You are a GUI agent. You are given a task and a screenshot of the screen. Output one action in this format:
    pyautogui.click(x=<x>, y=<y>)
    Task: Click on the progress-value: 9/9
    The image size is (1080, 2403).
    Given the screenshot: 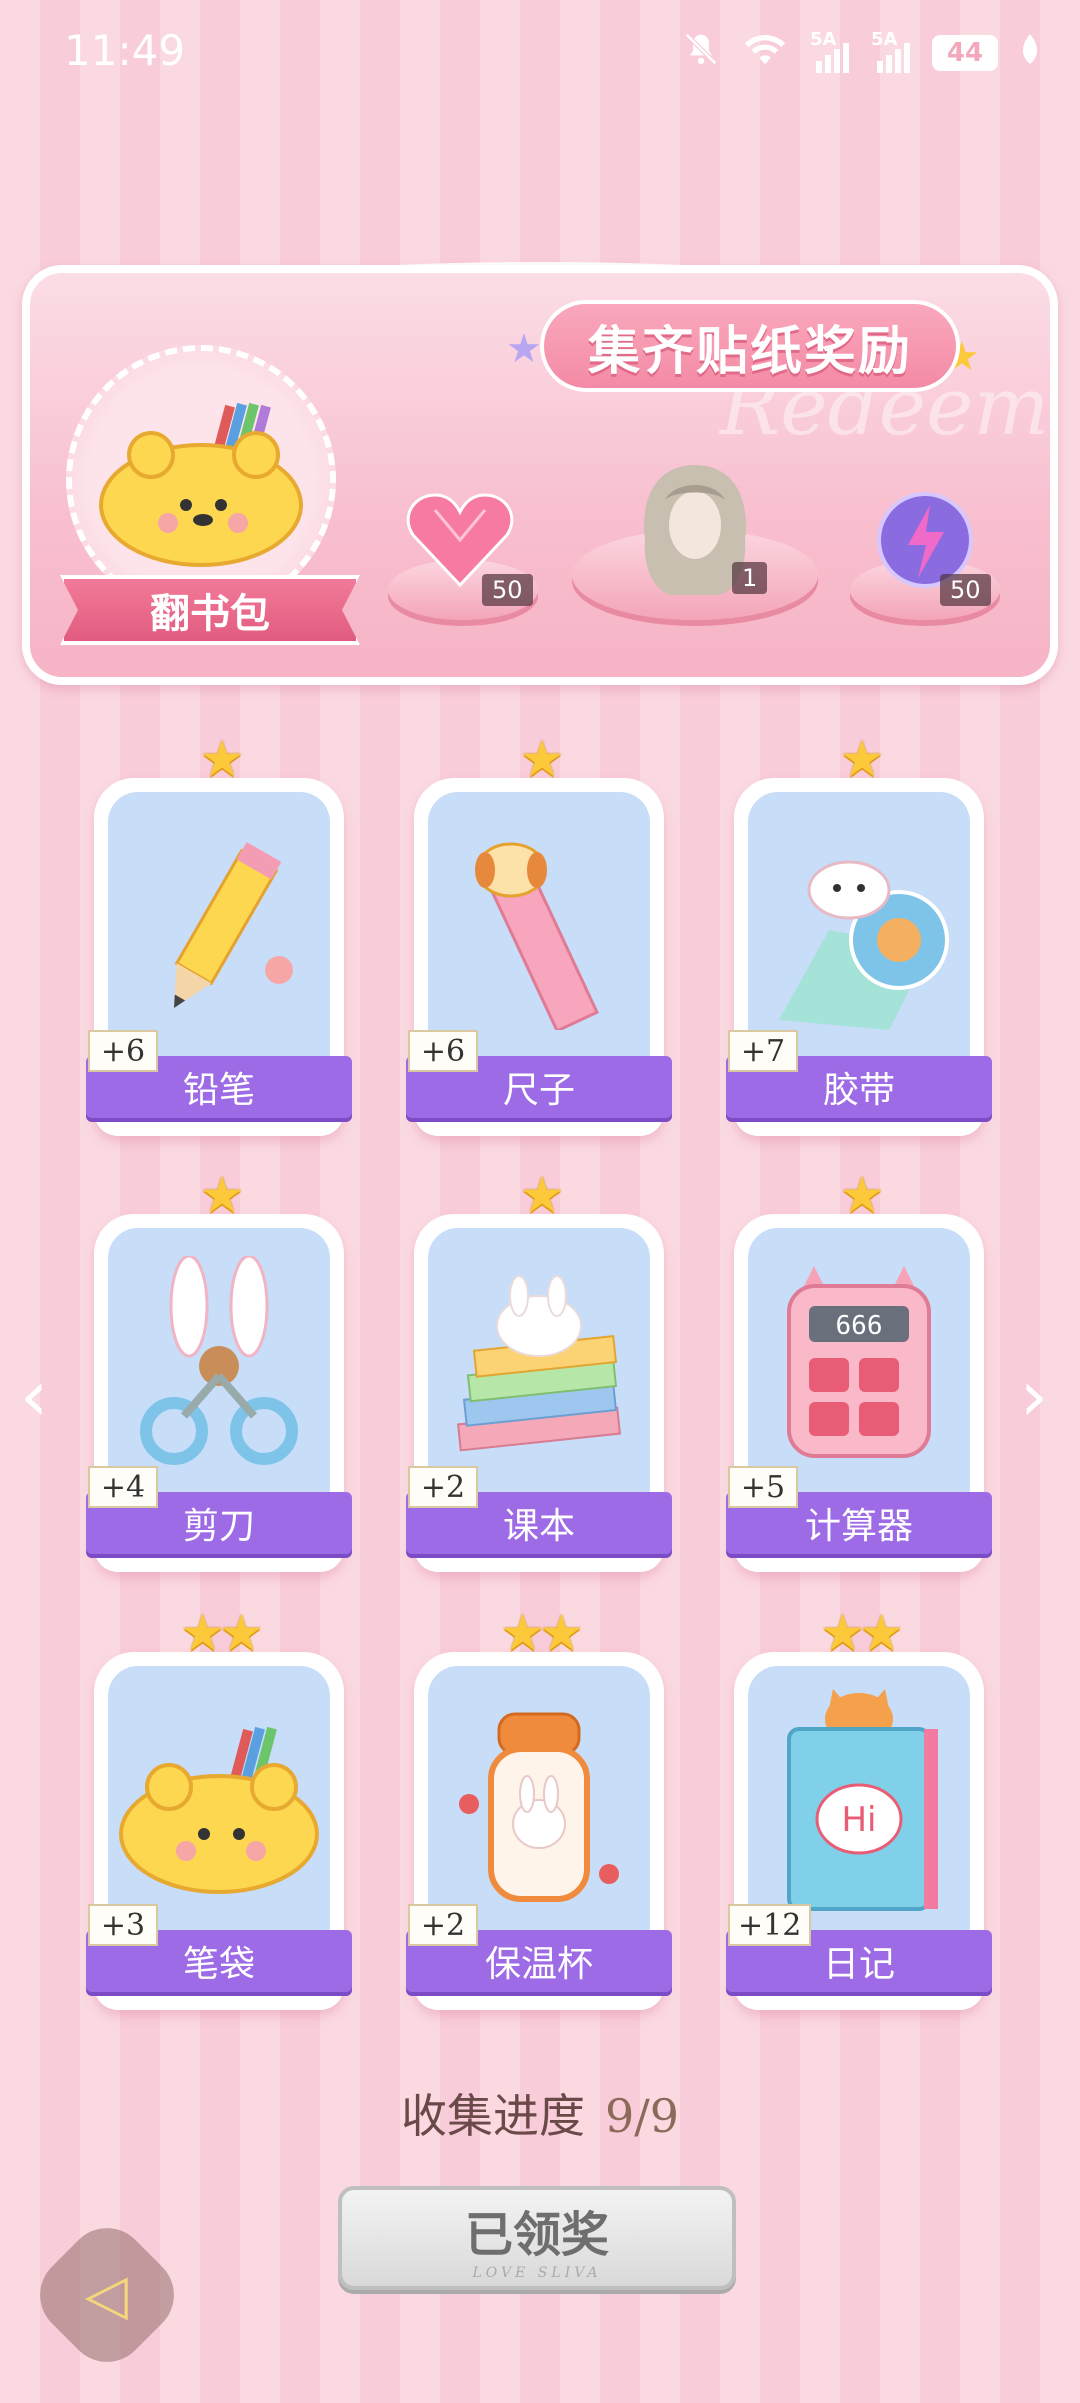 What is the action you would take?
    pyautogui.click(x=642, y=2116)
    